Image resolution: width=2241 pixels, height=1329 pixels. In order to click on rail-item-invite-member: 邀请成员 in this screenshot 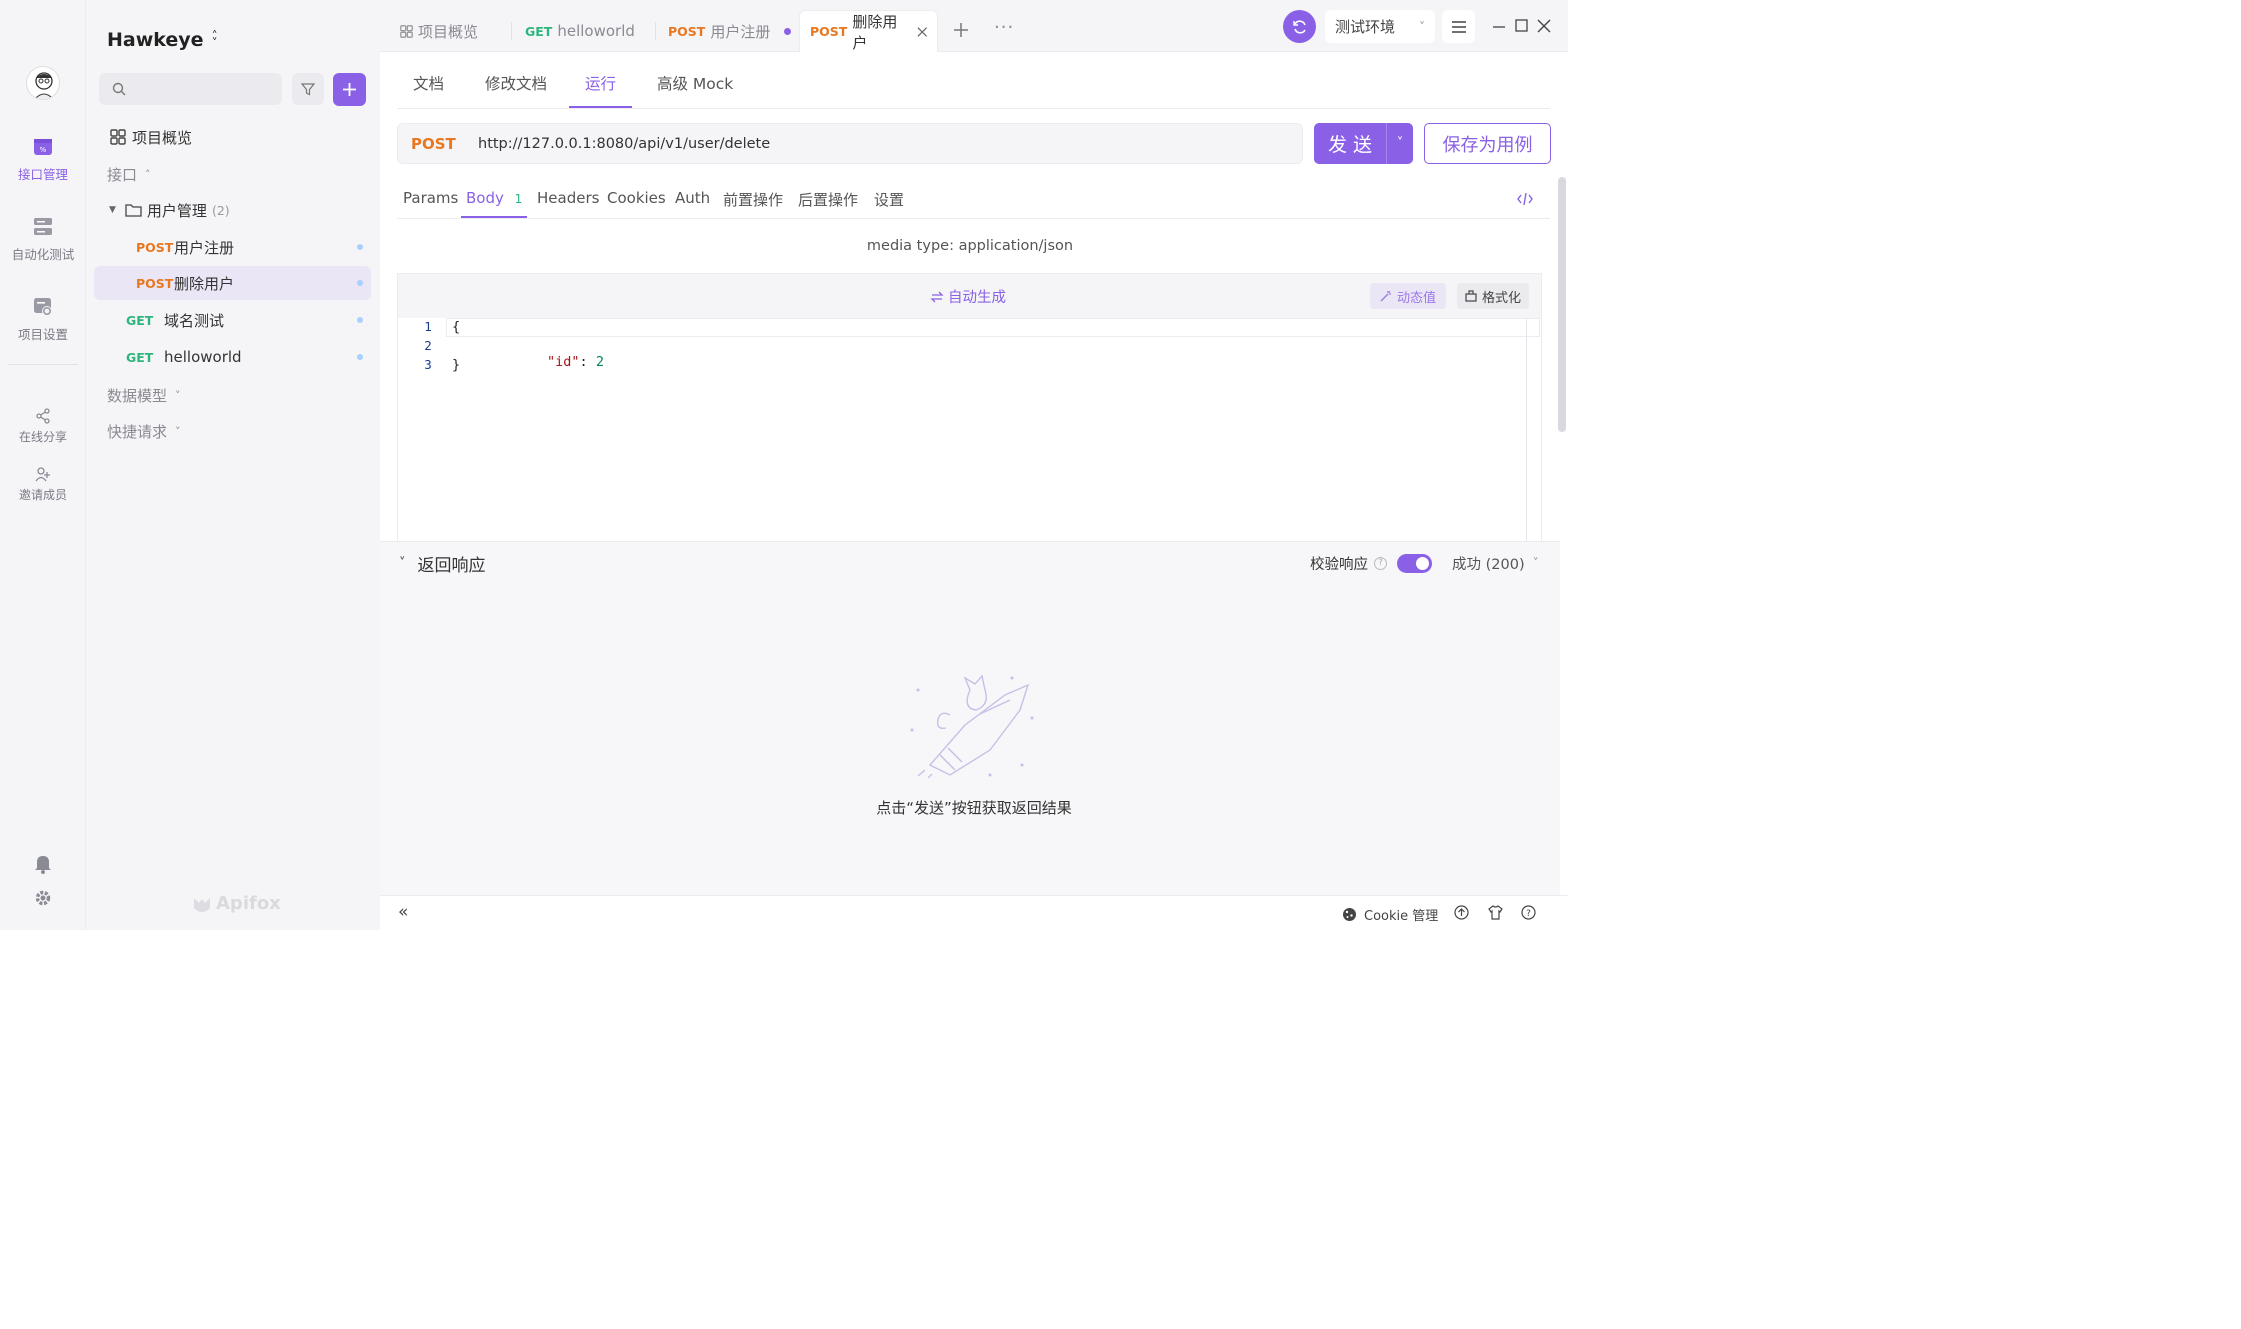, I will do `click(43, 484)`.